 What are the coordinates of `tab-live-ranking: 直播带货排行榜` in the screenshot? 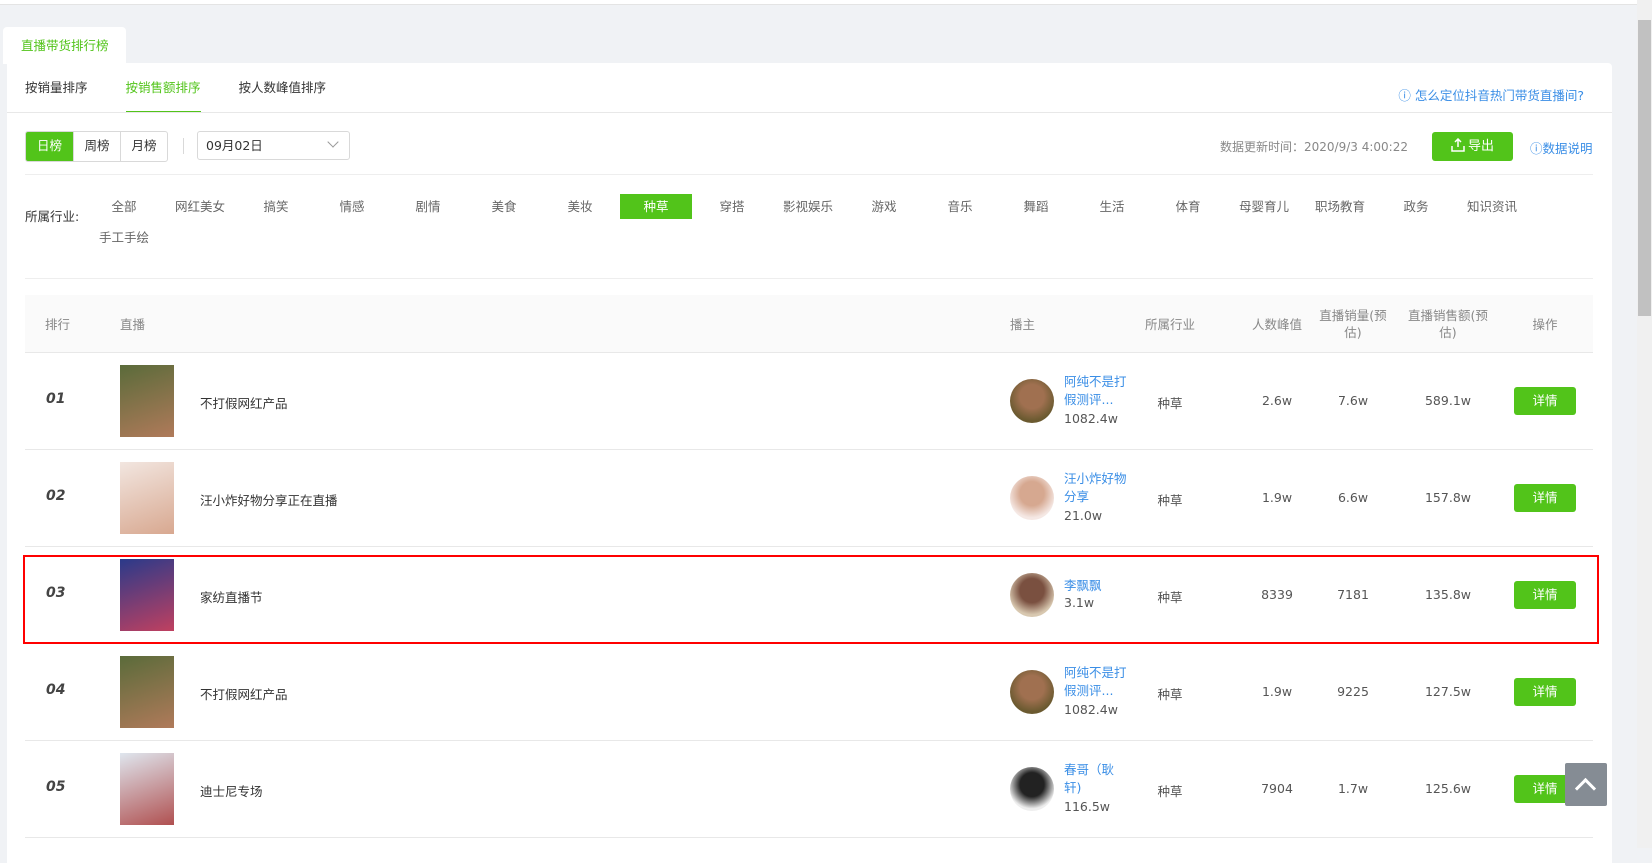 It's located at (64, 45).